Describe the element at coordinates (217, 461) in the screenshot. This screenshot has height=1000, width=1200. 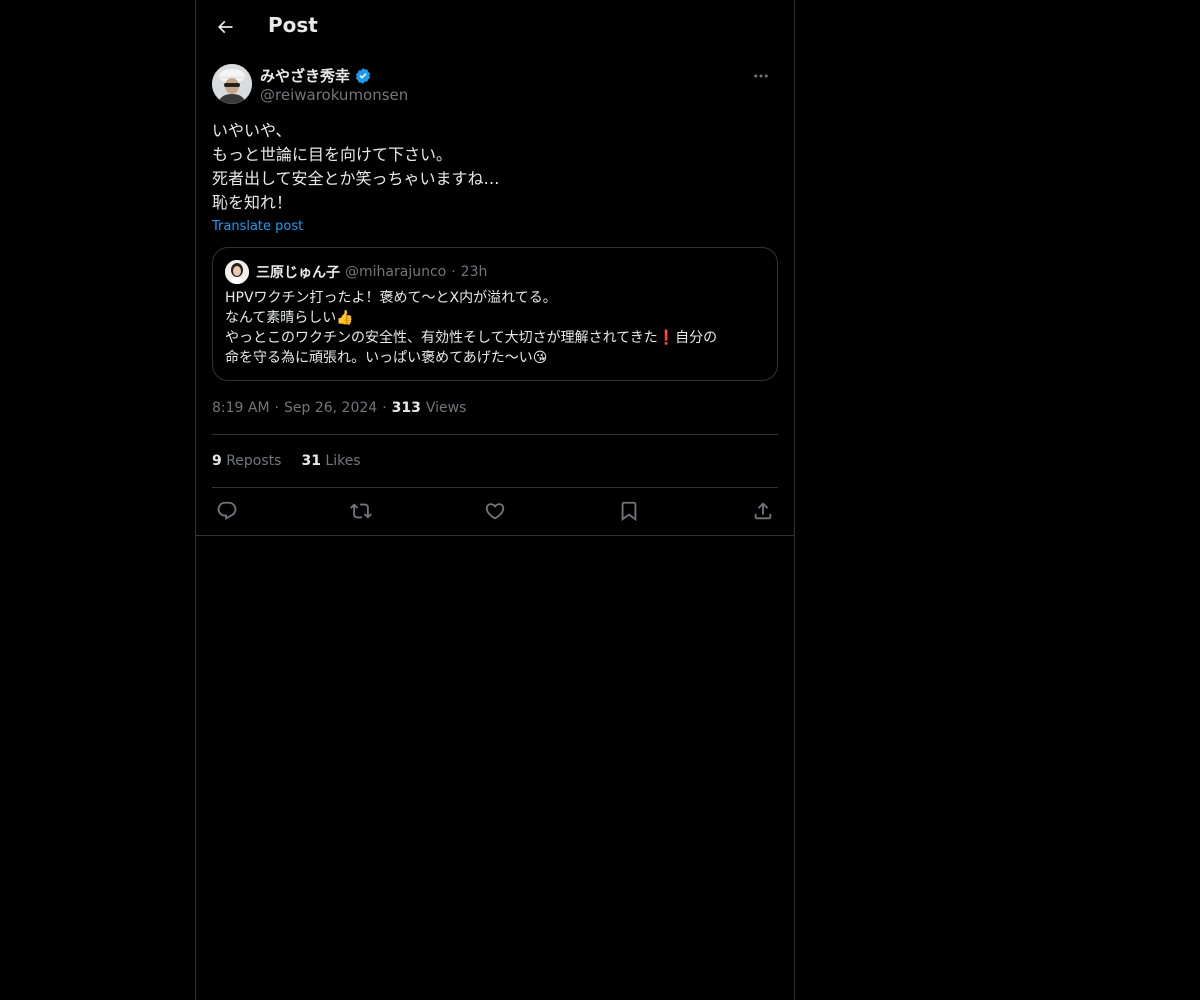
I see `reposts-count: 9` at that location.